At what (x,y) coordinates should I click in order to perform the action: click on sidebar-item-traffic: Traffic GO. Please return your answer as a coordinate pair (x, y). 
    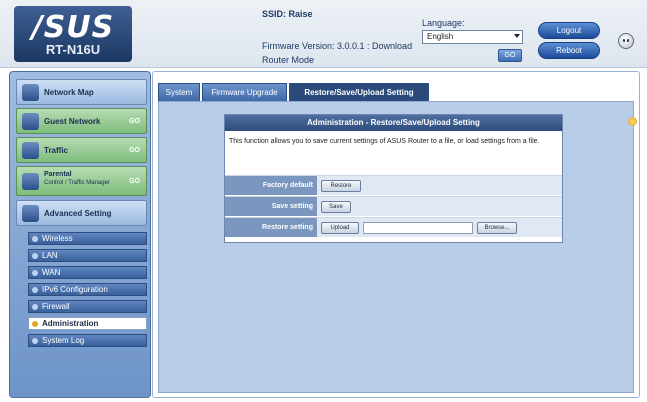
    Looking at the image, I should click on (81, 150).